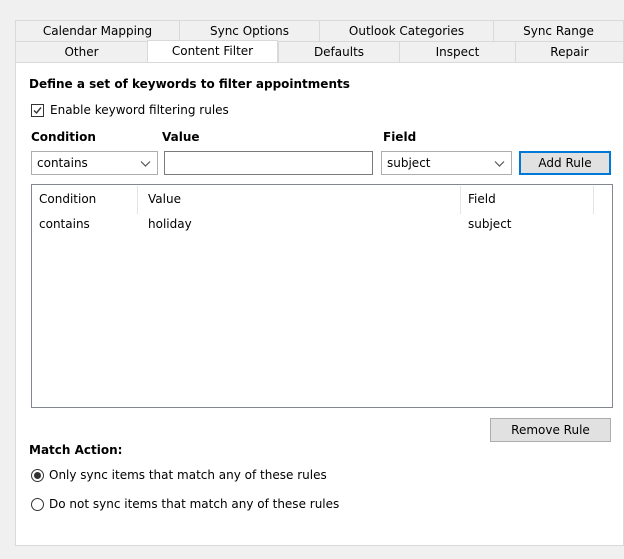 This screenshot has height=559, width=624. I want to click on radio-selected-dot, so click(37, 475).